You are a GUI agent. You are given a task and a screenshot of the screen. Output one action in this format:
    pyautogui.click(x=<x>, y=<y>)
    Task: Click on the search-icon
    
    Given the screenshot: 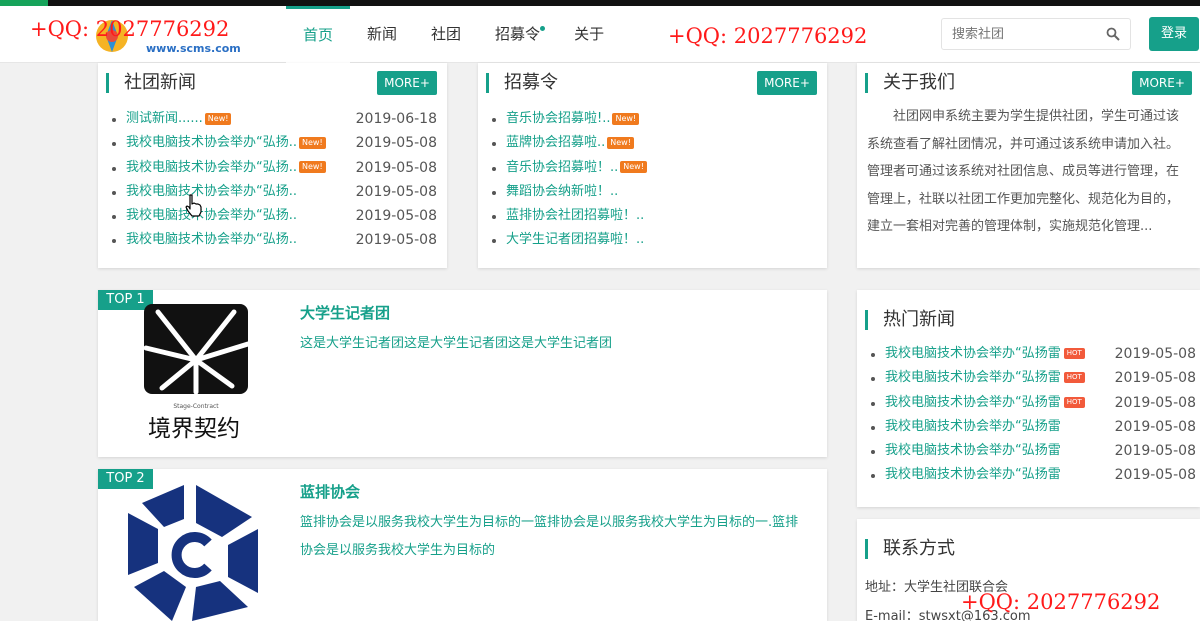 What is the action you would take?
    pyautogui.click(x=1113, y=34)
    